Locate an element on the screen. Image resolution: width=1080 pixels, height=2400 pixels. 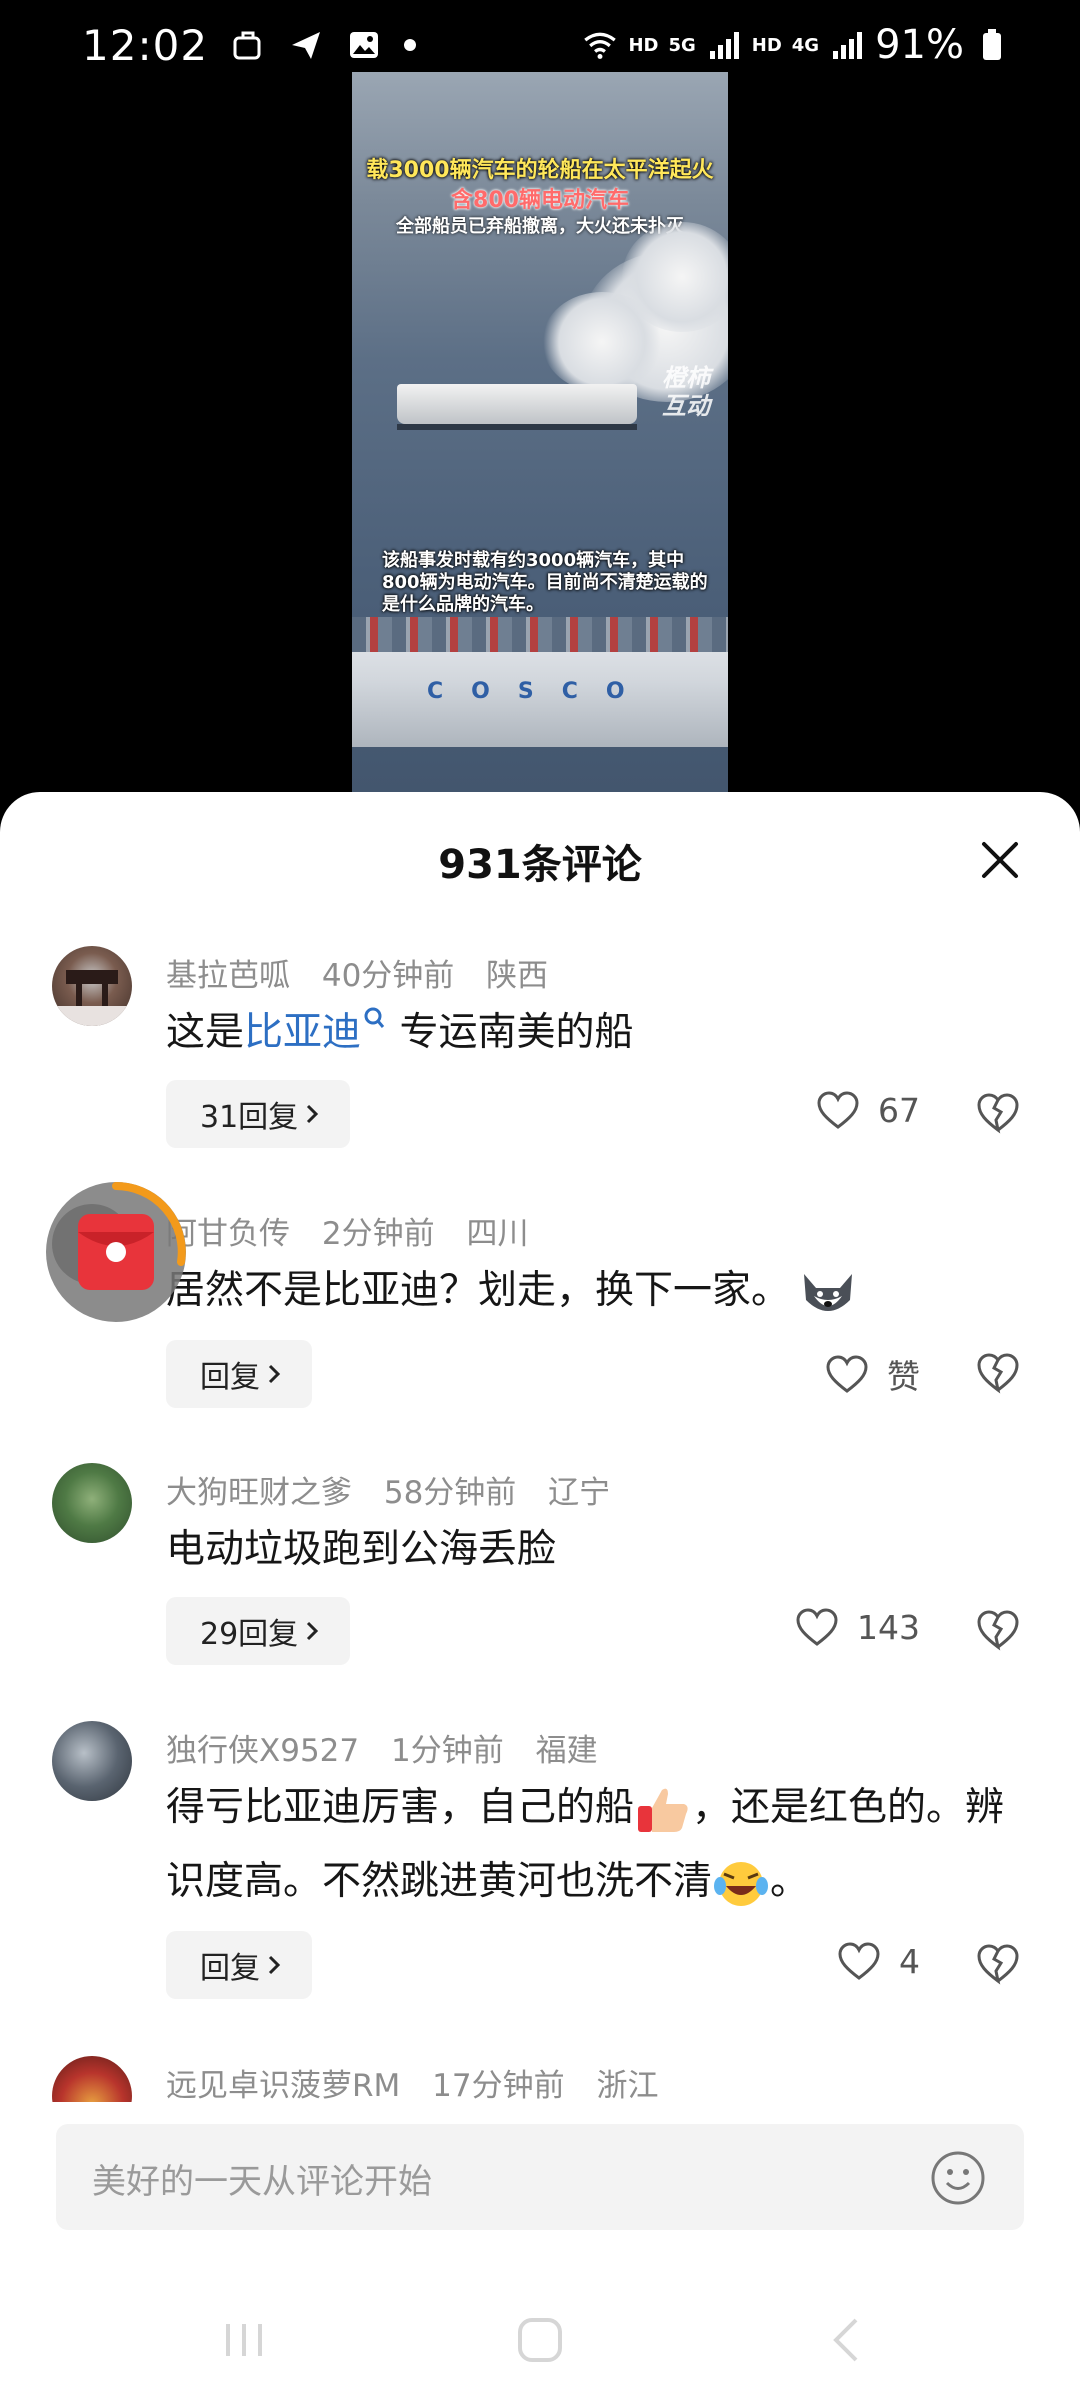
comment-text-part: 得亏比亚迪厉害，自己的船 is located at coordinates (400, 1807).